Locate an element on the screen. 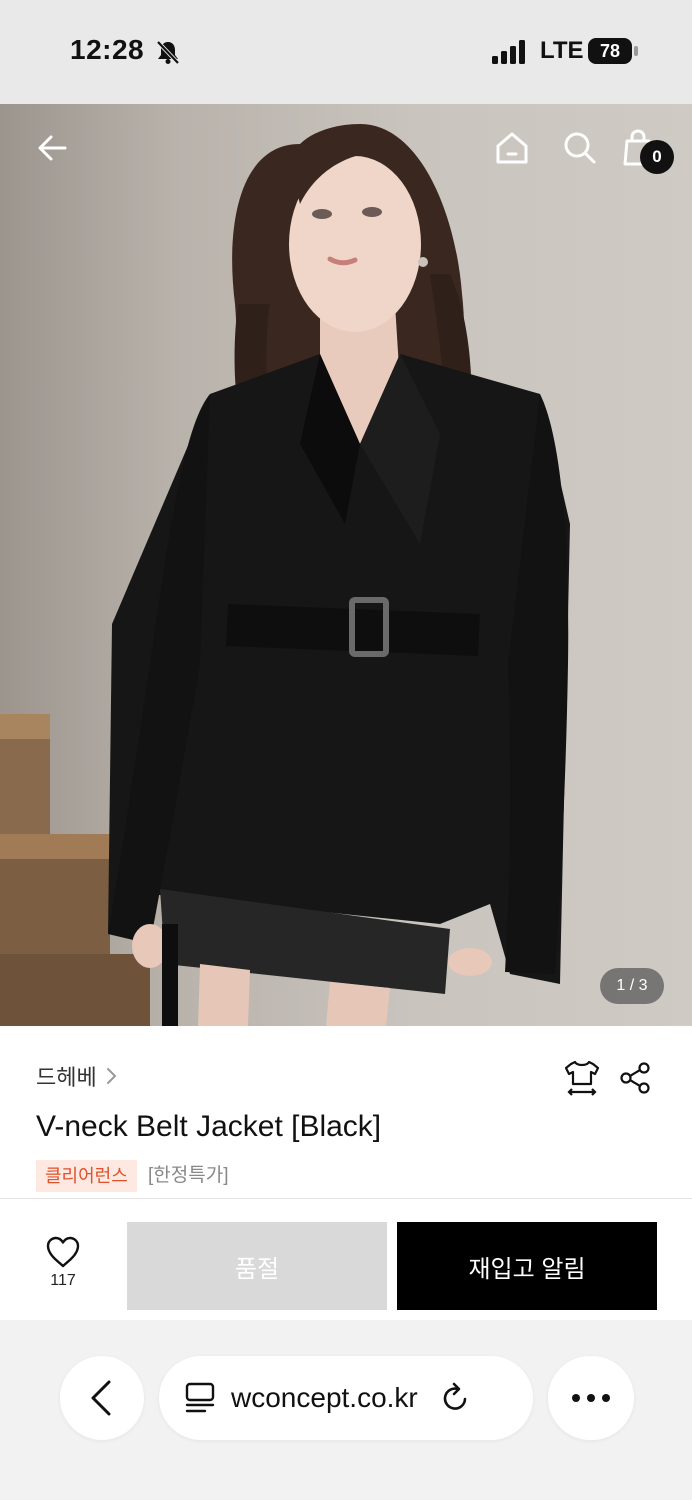  battery-icon: 78 is located at coordinates (613, 51).